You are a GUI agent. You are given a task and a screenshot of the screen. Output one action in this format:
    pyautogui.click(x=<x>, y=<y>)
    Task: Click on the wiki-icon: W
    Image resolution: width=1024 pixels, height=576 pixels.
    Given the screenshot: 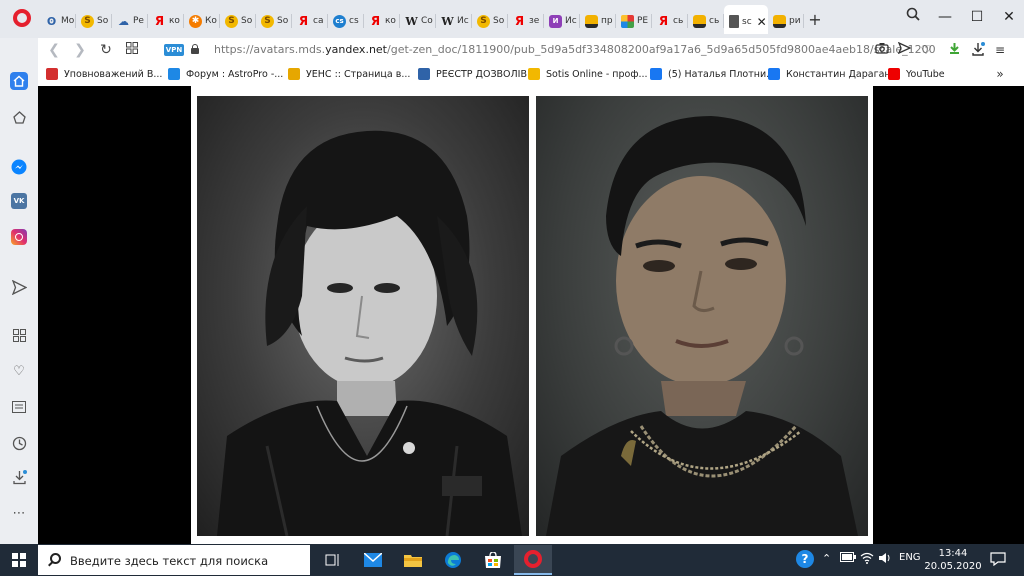 What is the action you would take?
    pyautogui.click(x=411, y=21)
    